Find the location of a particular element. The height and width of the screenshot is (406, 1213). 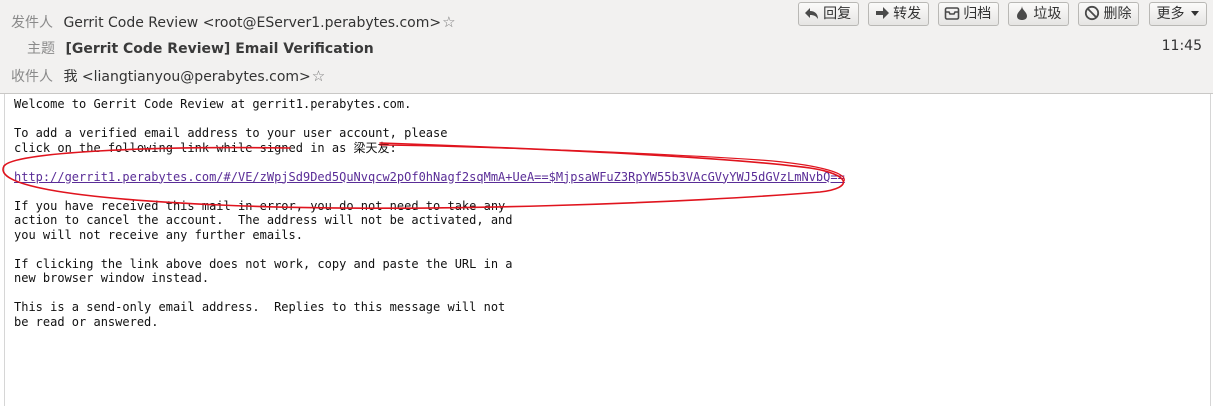

subject-label: 主题 is located at coordinates (41, 49).